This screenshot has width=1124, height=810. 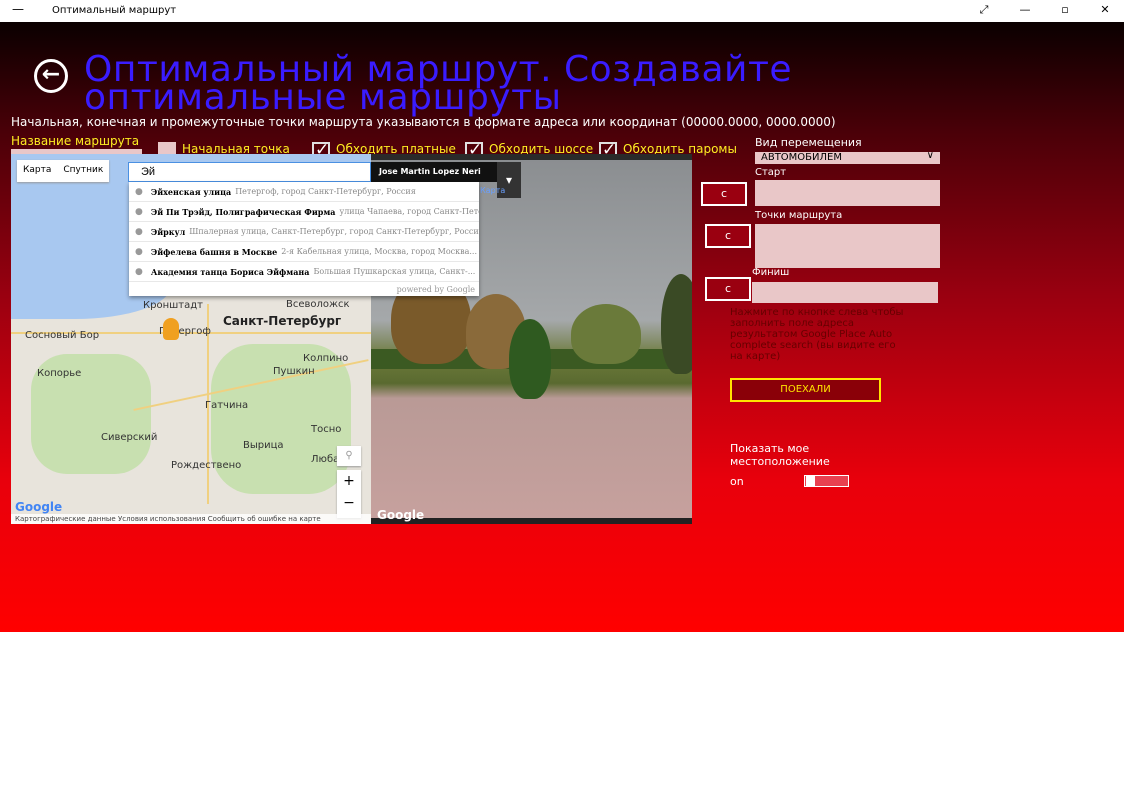 What do you see at coordinates (171, 329) in the screenshot?
I see `location-marker-icon` at bounding box center [171, 329].